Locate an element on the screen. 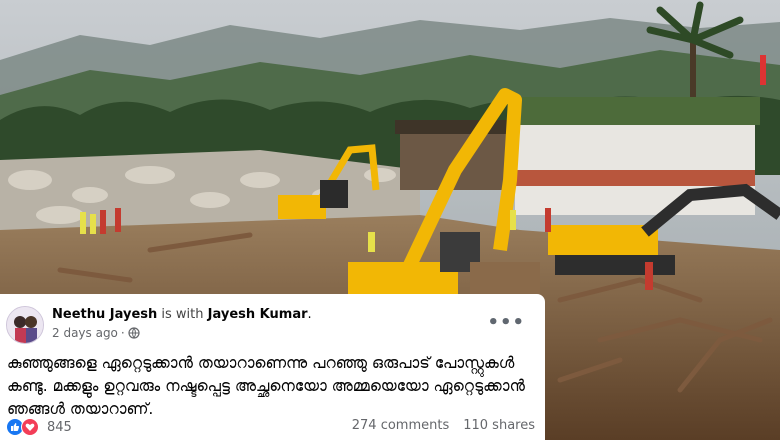  with-text: is with is located at coordinates (182, 314).